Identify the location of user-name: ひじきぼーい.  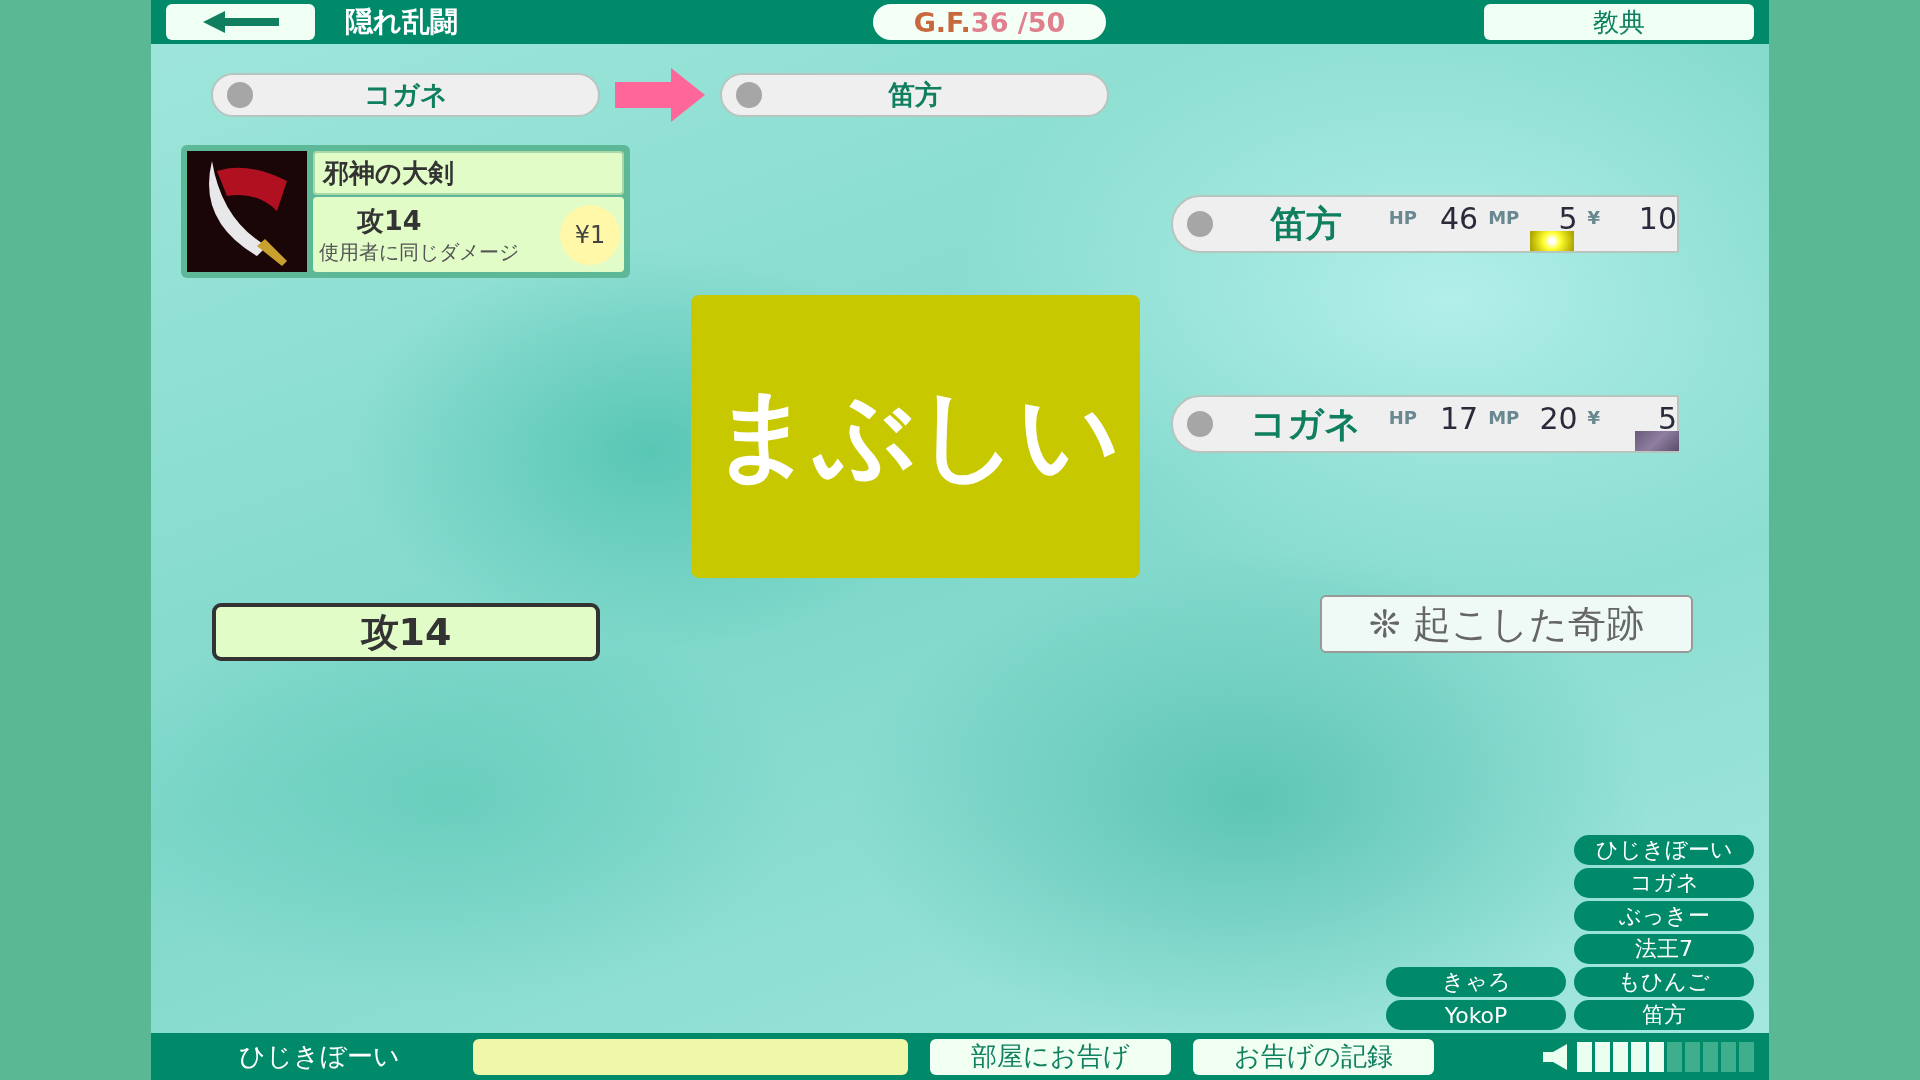
(319, 1056).